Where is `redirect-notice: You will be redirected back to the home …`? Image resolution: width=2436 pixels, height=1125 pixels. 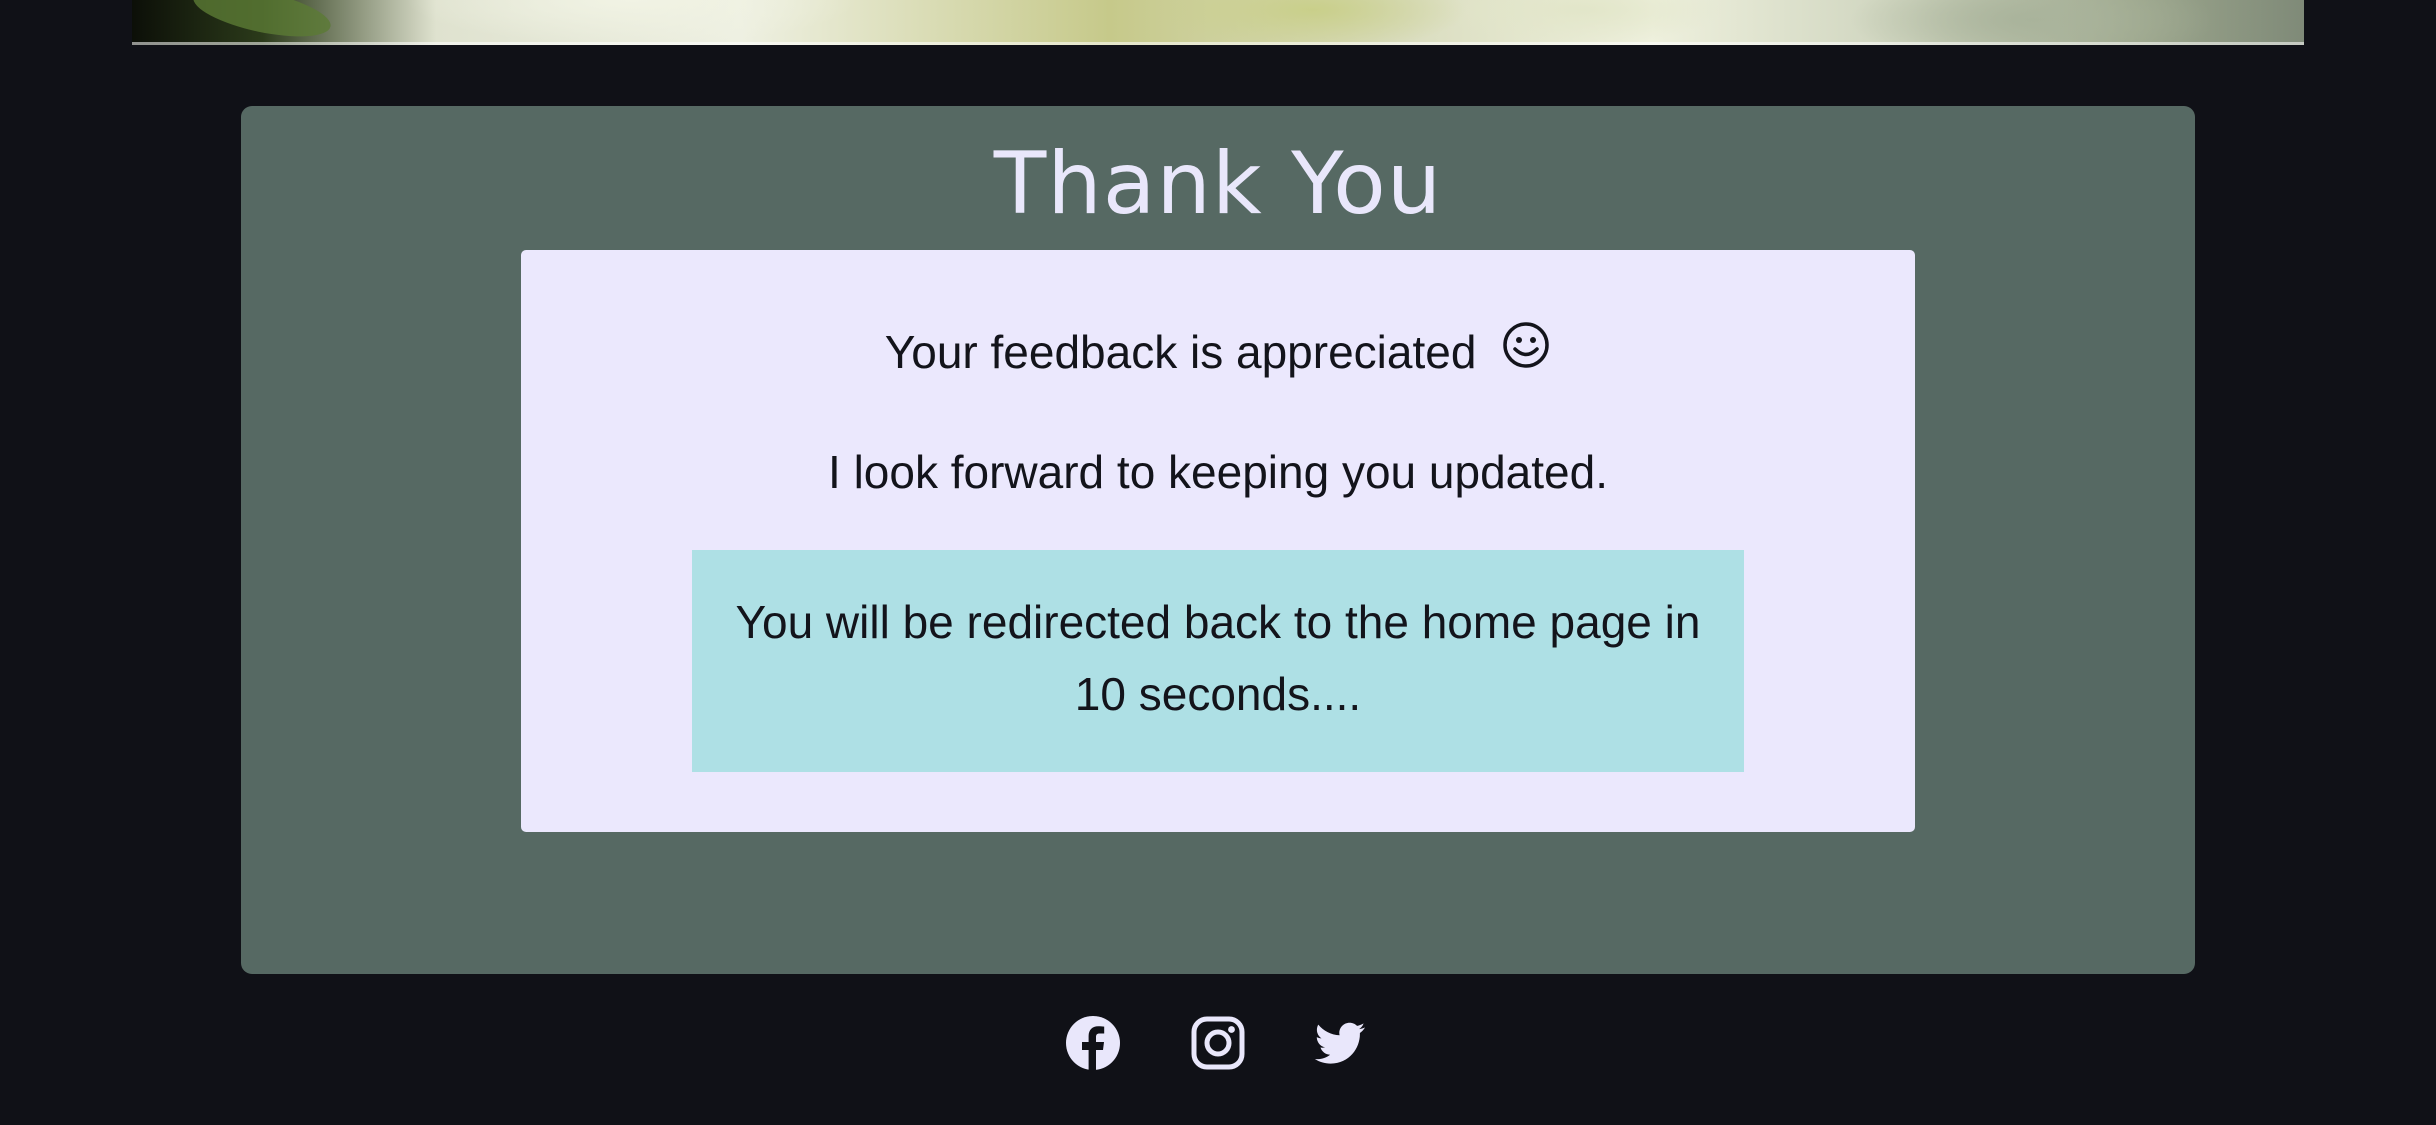 redirect-notice: You will be redirected back to the home … is located at coordinates (1218, 661).